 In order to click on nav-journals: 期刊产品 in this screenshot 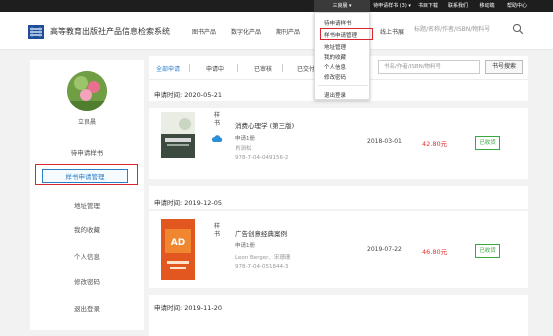, I will do `click(288, 31)`.